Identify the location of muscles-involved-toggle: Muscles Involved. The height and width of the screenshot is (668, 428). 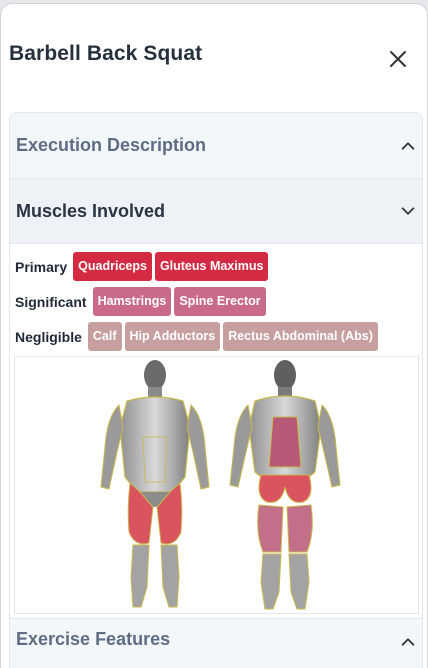
(216, 211).